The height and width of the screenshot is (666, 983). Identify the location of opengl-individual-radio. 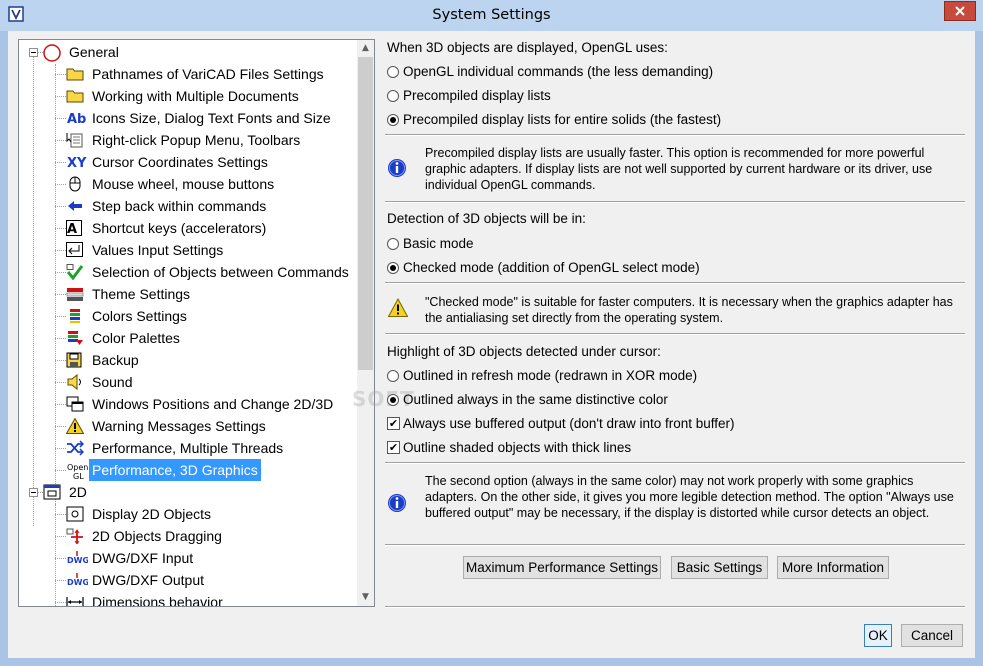
(393, 72).